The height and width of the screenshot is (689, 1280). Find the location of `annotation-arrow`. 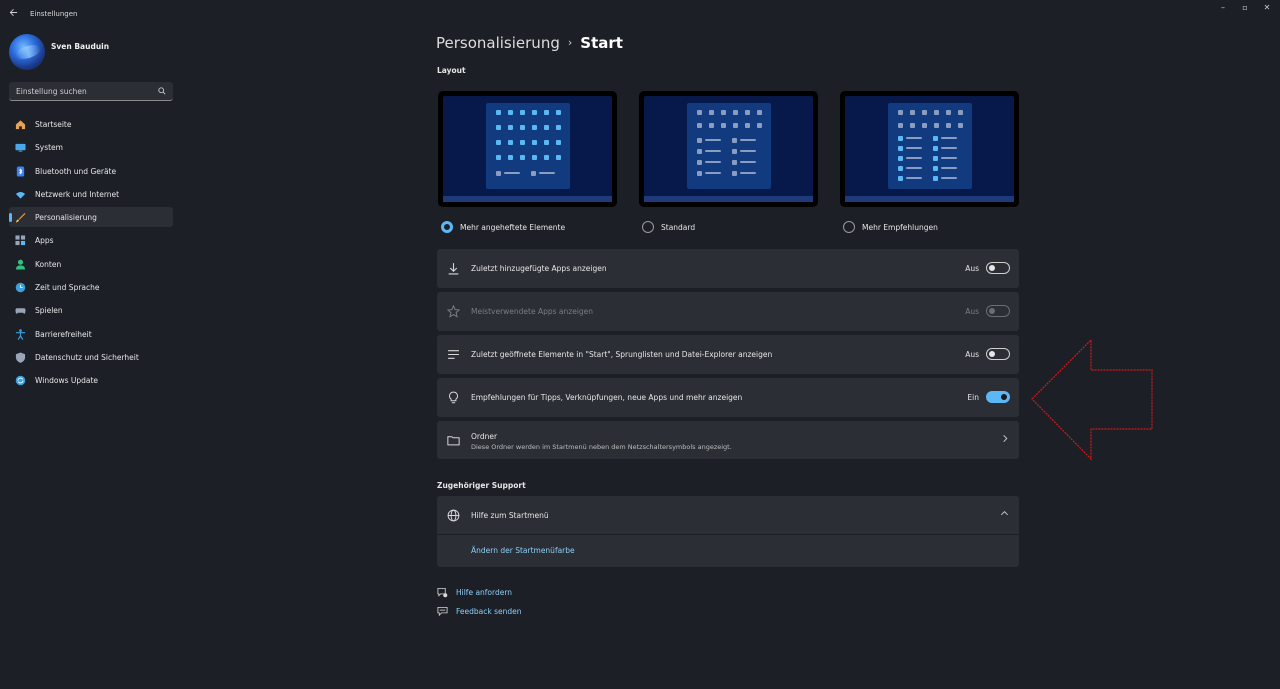

annotation-arrow is located at coordinates (1092, 399).